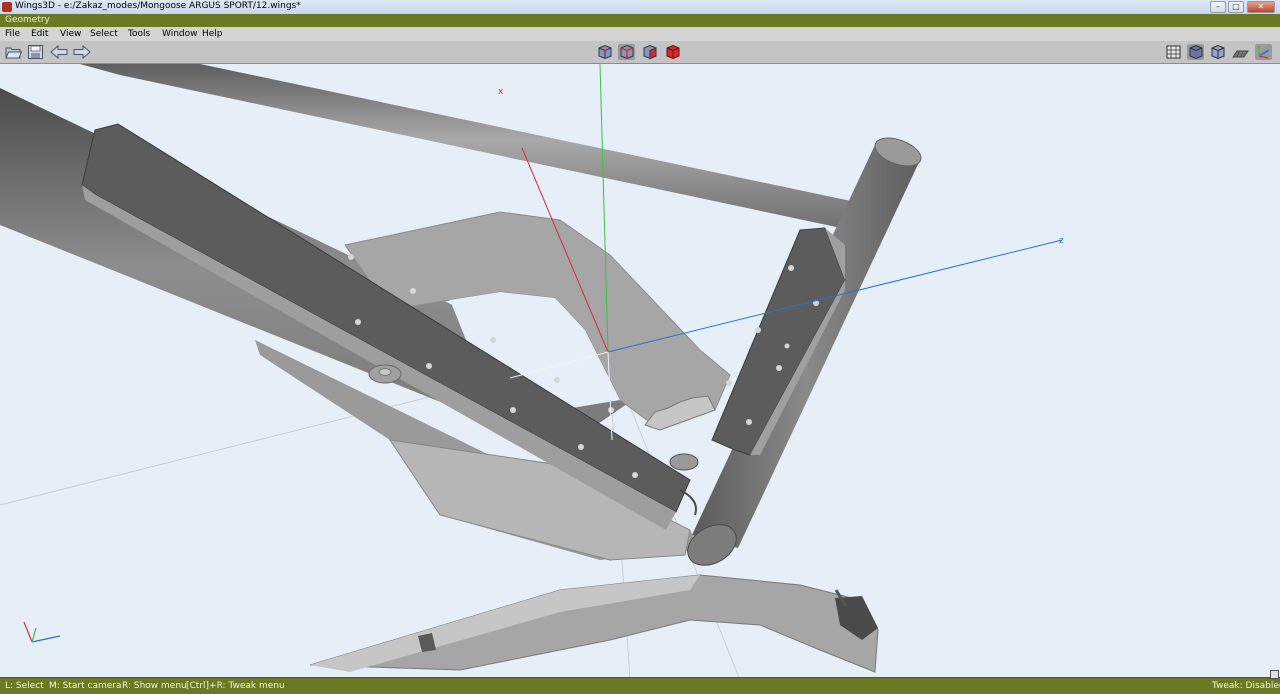 The width and height of the screenshot is (1280, 694). Describe the element at coordinates (1263, 52) in the screenshot. I see `axes-toggle-icon` at that location.